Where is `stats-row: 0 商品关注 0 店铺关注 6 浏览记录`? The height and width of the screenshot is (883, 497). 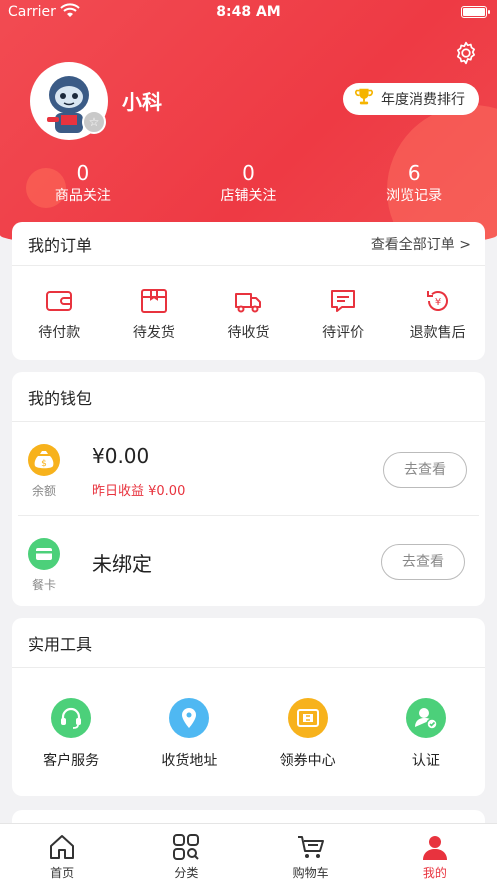 stats-row: 0 商品关注 0 店铺关注 6 浏览记录 is located at coordinates (248, 183).